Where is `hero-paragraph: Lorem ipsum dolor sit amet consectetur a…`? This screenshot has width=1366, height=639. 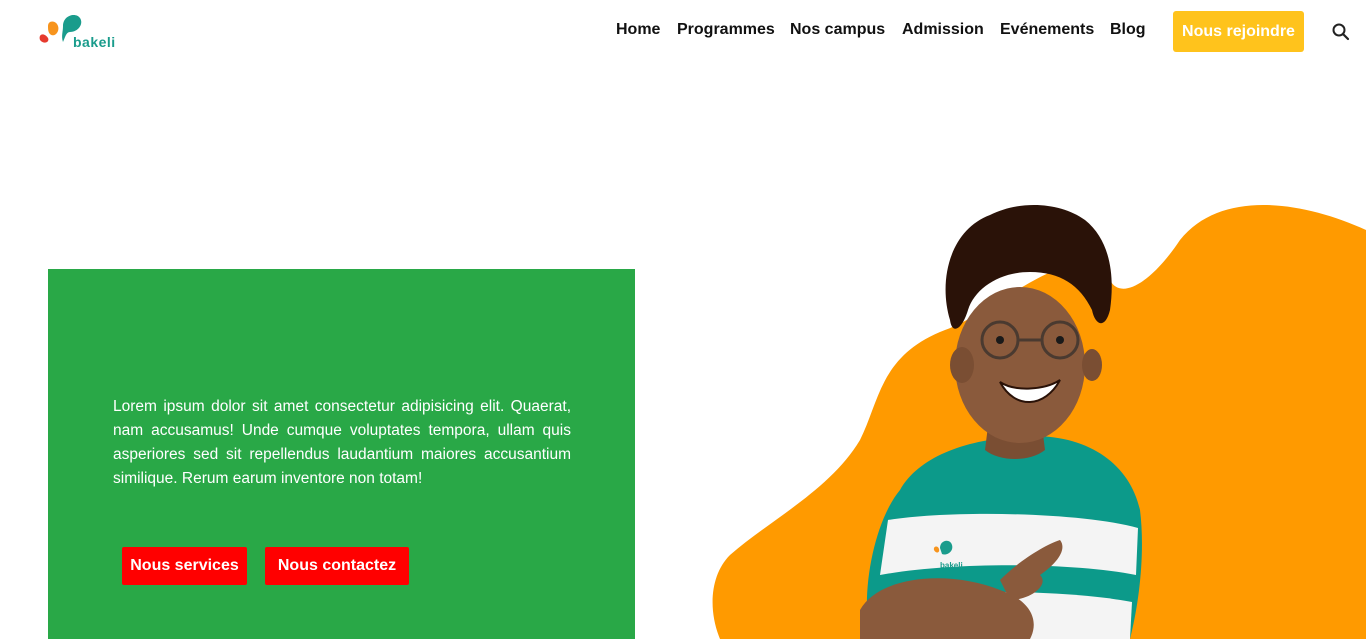
hero-paragraph: Lorem ipsum dolor sit amet consectetur a… is located at coordinates (342, 442).